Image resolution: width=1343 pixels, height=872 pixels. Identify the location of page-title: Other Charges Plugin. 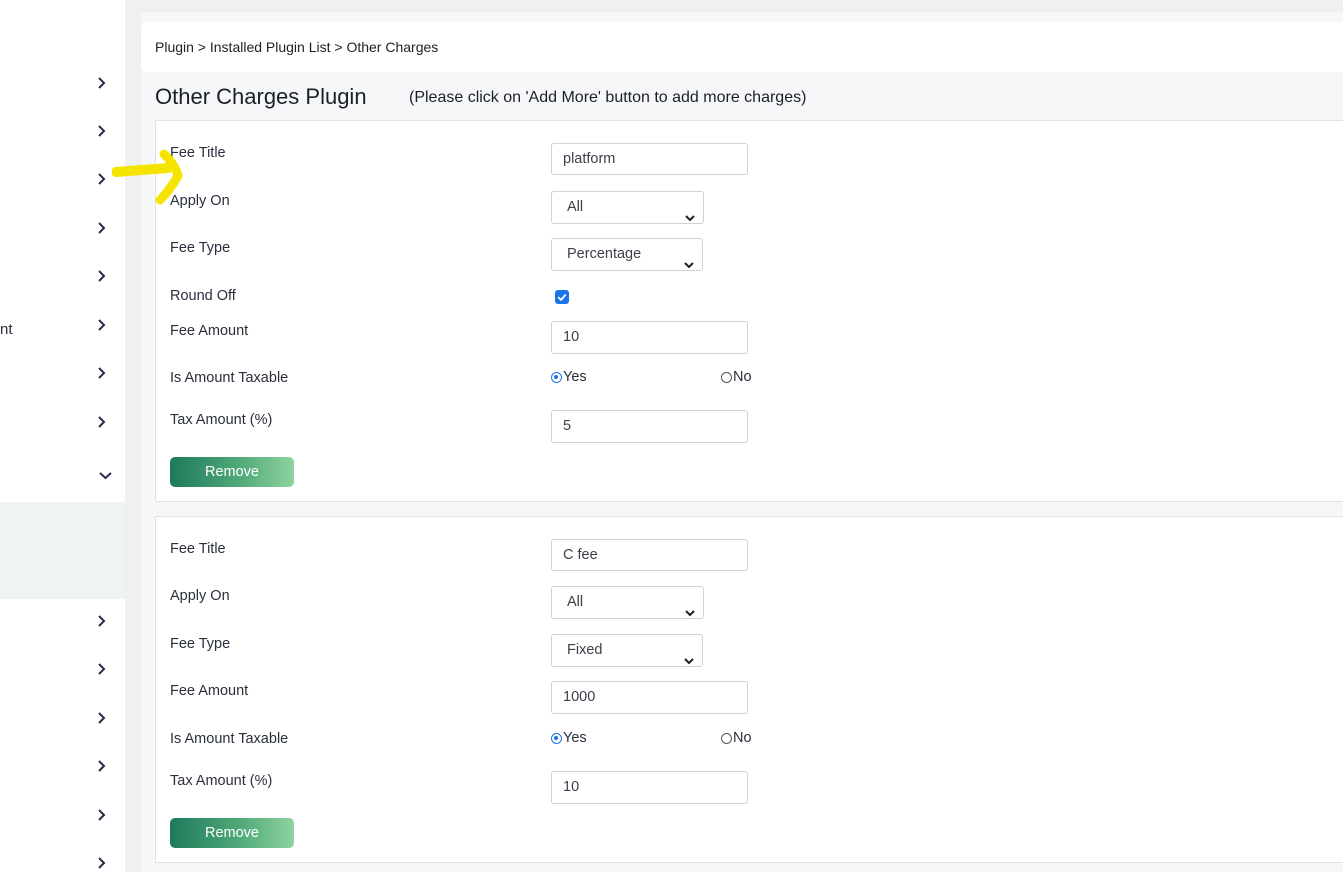
(261, 96).